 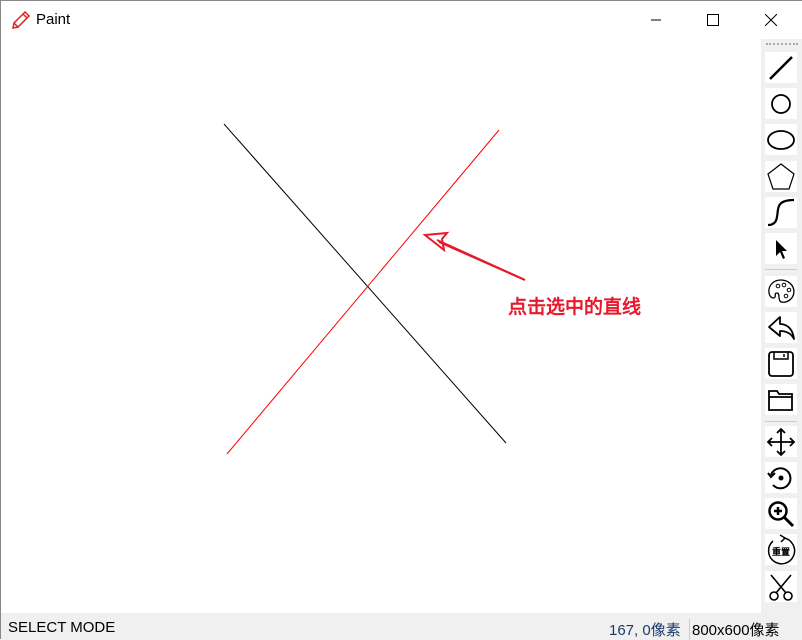 I want to click on rotate-button, so click(x=781, y=477).